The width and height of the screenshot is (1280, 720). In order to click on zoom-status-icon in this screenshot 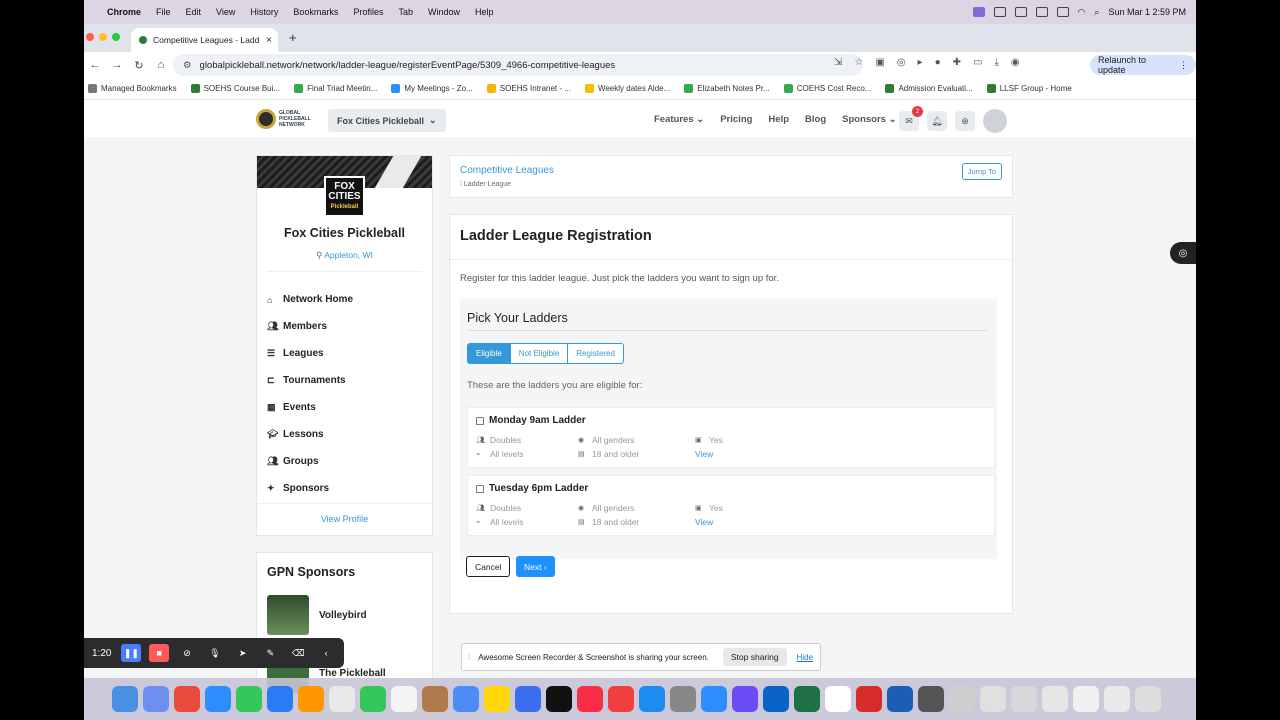, I will do `click(1041, 12)`.